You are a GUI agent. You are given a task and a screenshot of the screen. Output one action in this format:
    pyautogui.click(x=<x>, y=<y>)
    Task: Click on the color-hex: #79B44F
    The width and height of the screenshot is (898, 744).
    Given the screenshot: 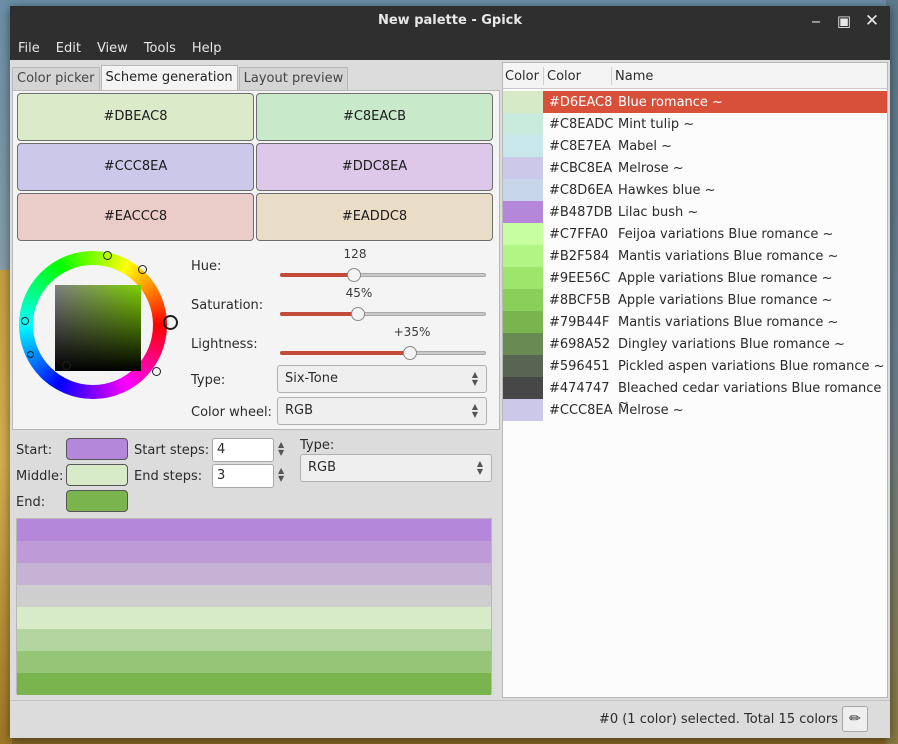 What is the action you would take?
    pyautogui.click(x=579, y=322)
    